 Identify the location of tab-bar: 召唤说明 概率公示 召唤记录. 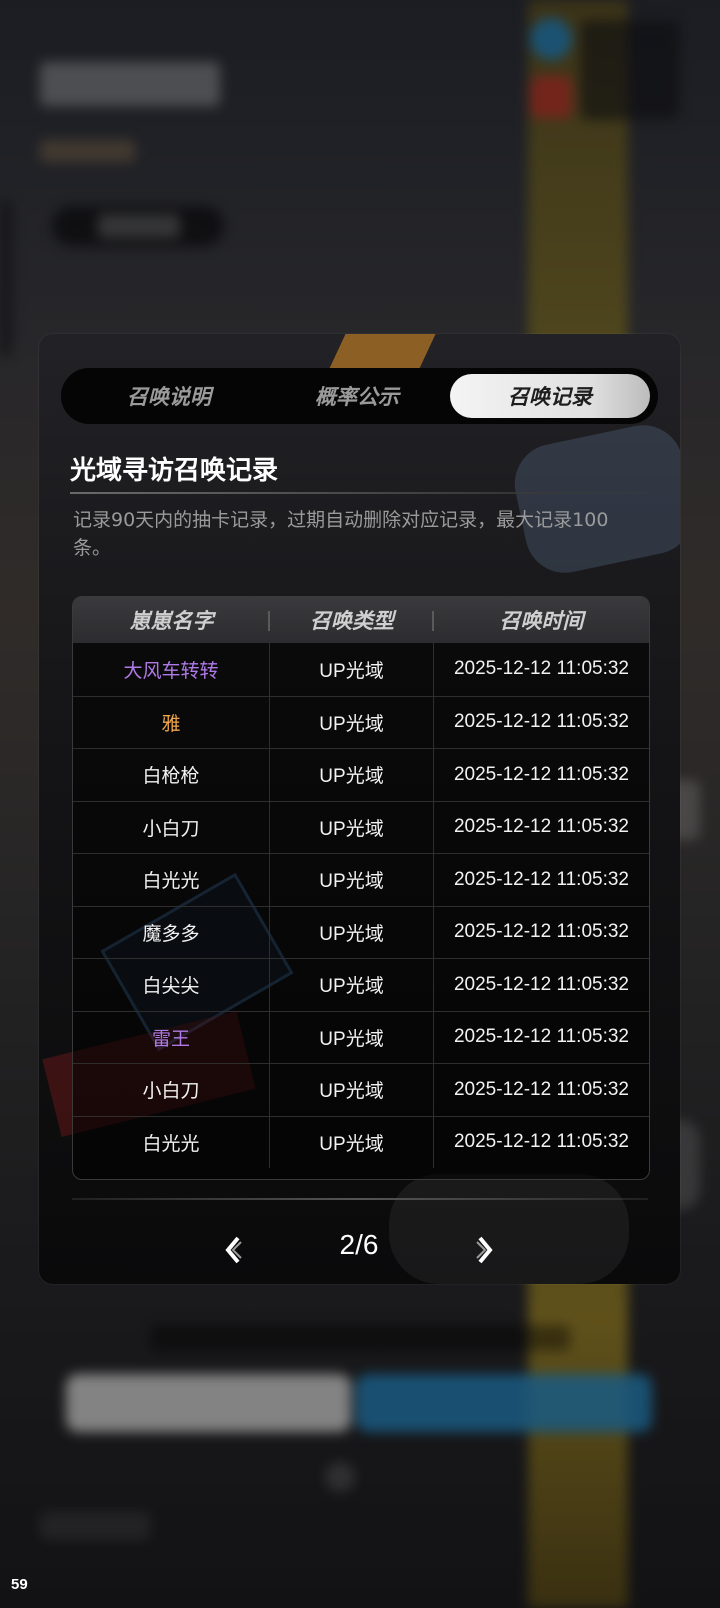
(359, 396).